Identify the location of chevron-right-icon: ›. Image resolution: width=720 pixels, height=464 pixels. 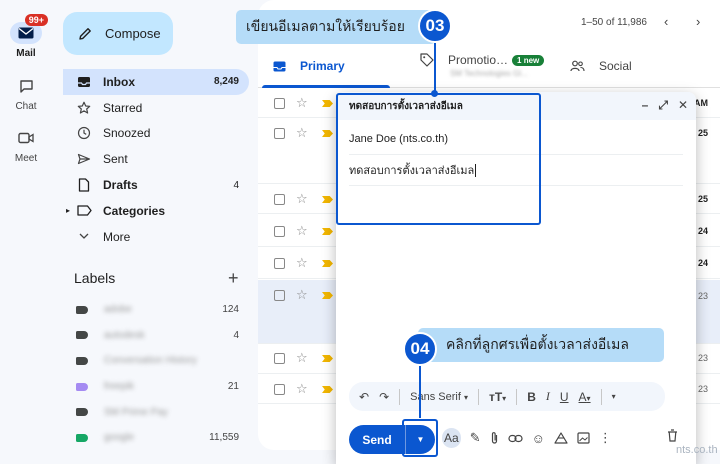
(698, 21).